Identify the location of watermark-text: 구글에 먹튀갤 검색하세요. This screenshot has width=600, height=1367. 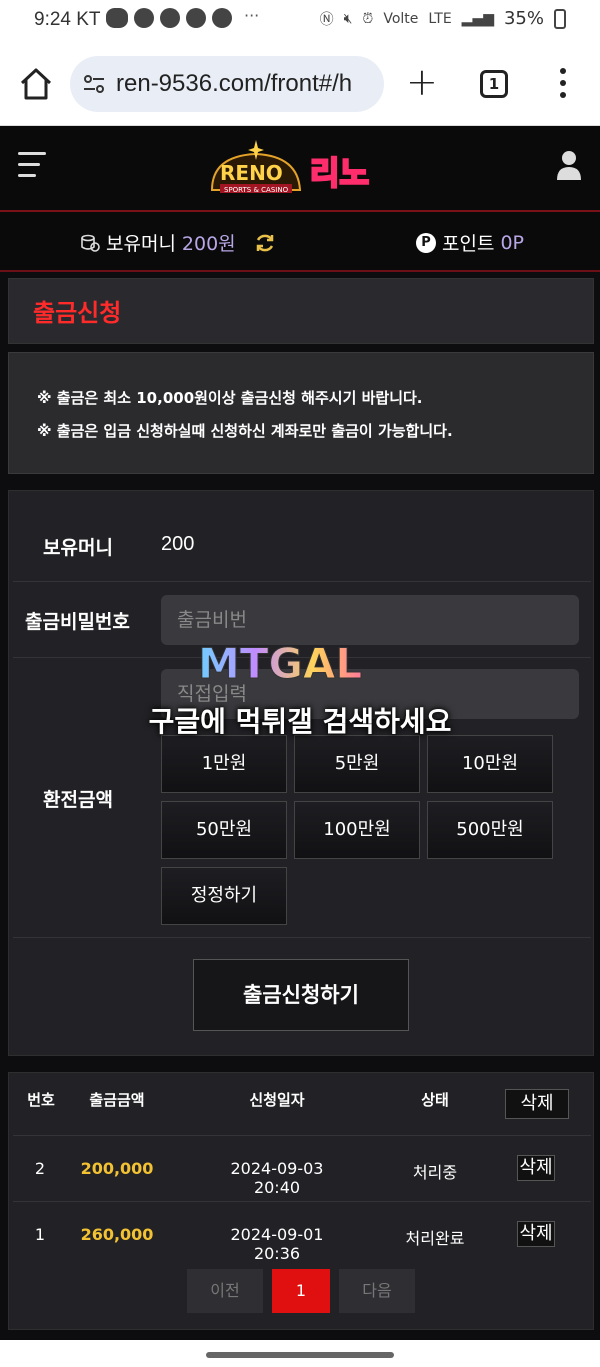
(300, 721).